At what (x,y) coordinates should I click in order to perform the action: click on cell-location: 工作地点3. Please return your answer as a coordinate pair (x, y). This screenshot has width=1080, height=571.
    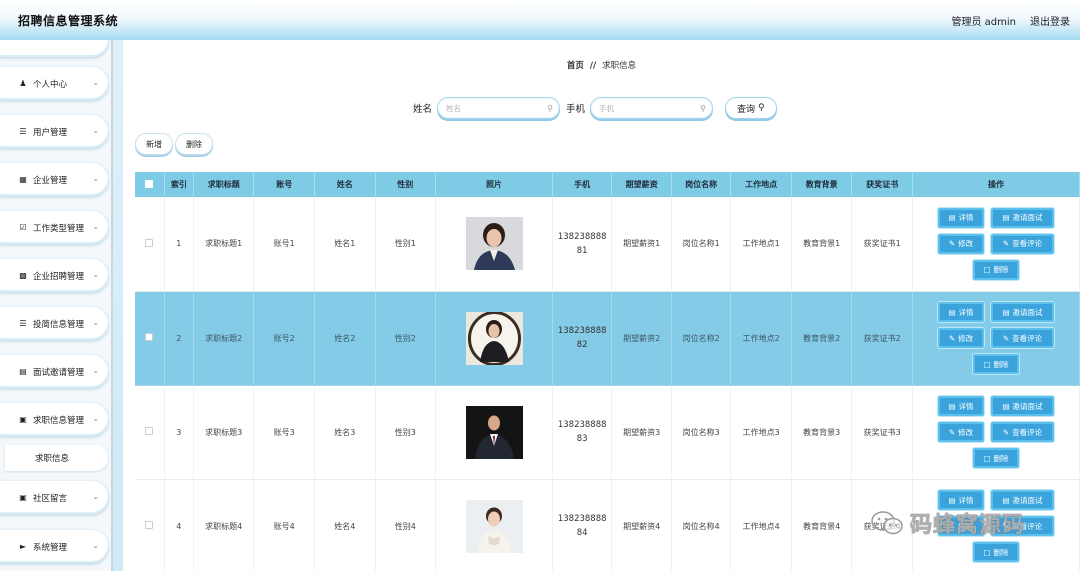
    Looking at the image, I should click on (761, 432).